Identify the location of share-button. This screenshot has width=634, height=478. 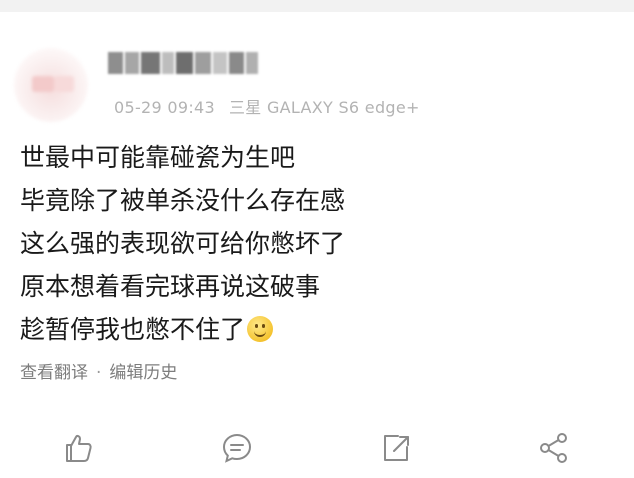
(554, 448).